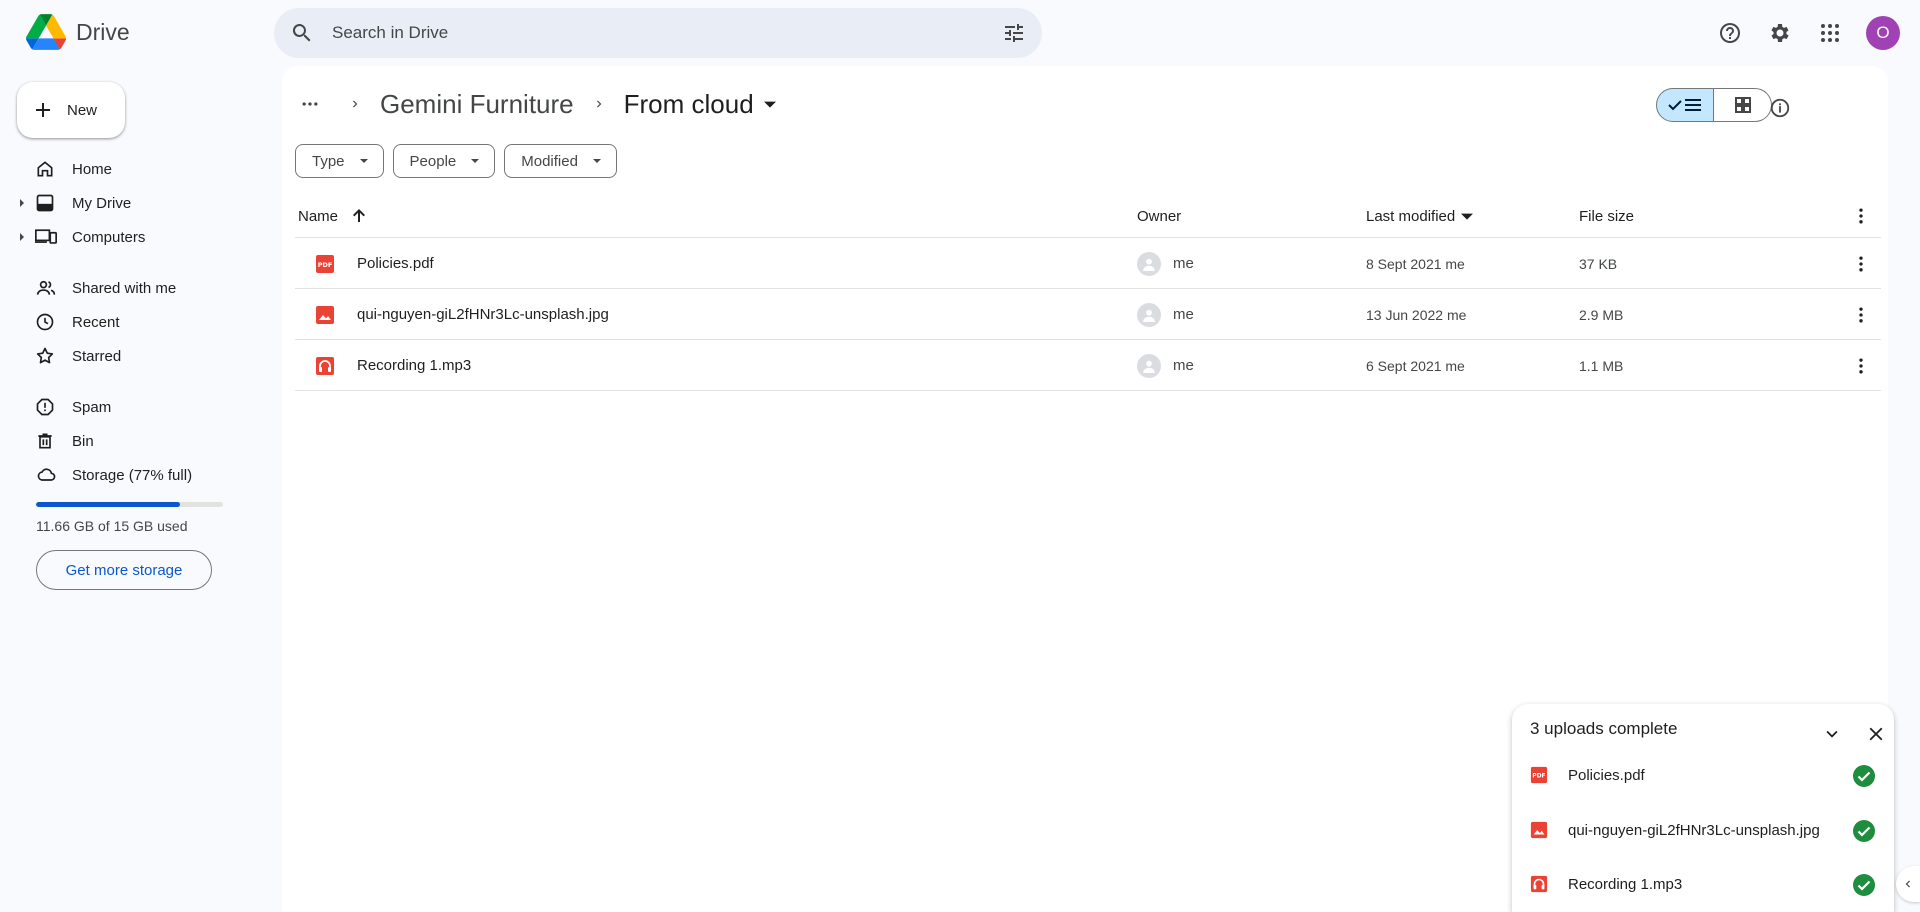 The image size is (1920, 912). I want to click on upload-item: Recording 1.mp3, so click(1703, 884).